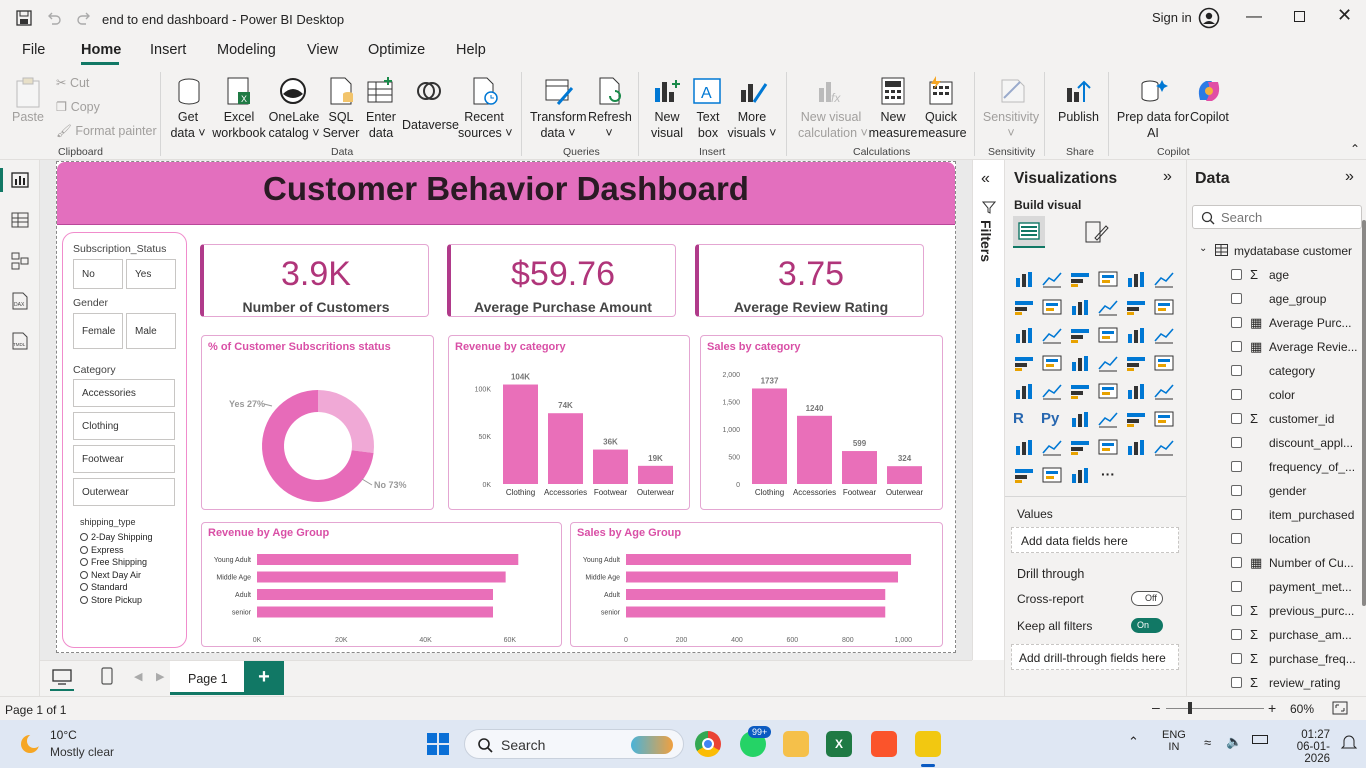 This screenshot has height=768, width=1366. I want to click on refresh-button: Refresh ˅, so click(610, 125).